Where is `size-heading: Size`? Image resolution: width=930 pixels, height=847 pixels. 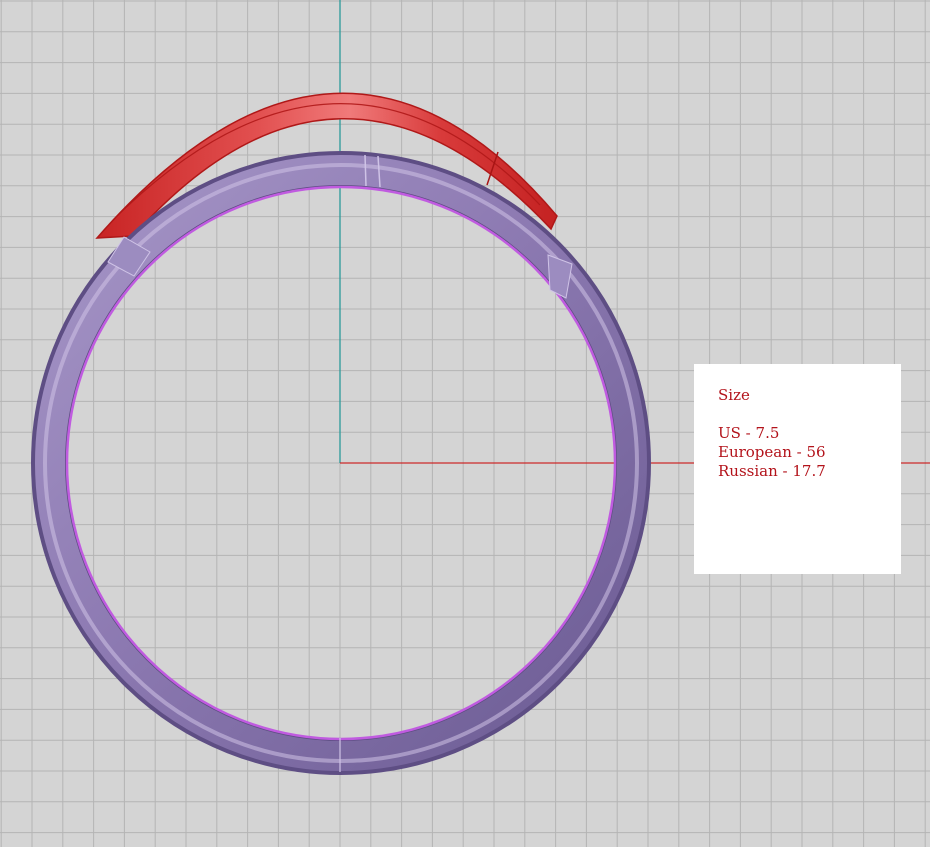
size-heading: Size is located at coordinates (734, 395).